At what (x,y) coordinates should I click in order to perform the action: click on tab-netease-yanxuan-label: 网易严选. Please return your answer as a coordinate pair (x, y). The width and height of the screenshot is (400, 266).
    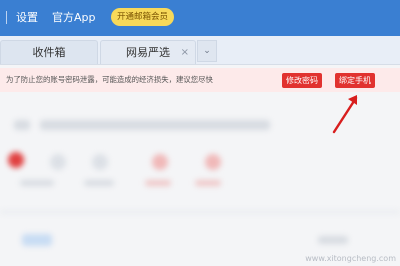
    Looking at the image, I should click on (148, 52).